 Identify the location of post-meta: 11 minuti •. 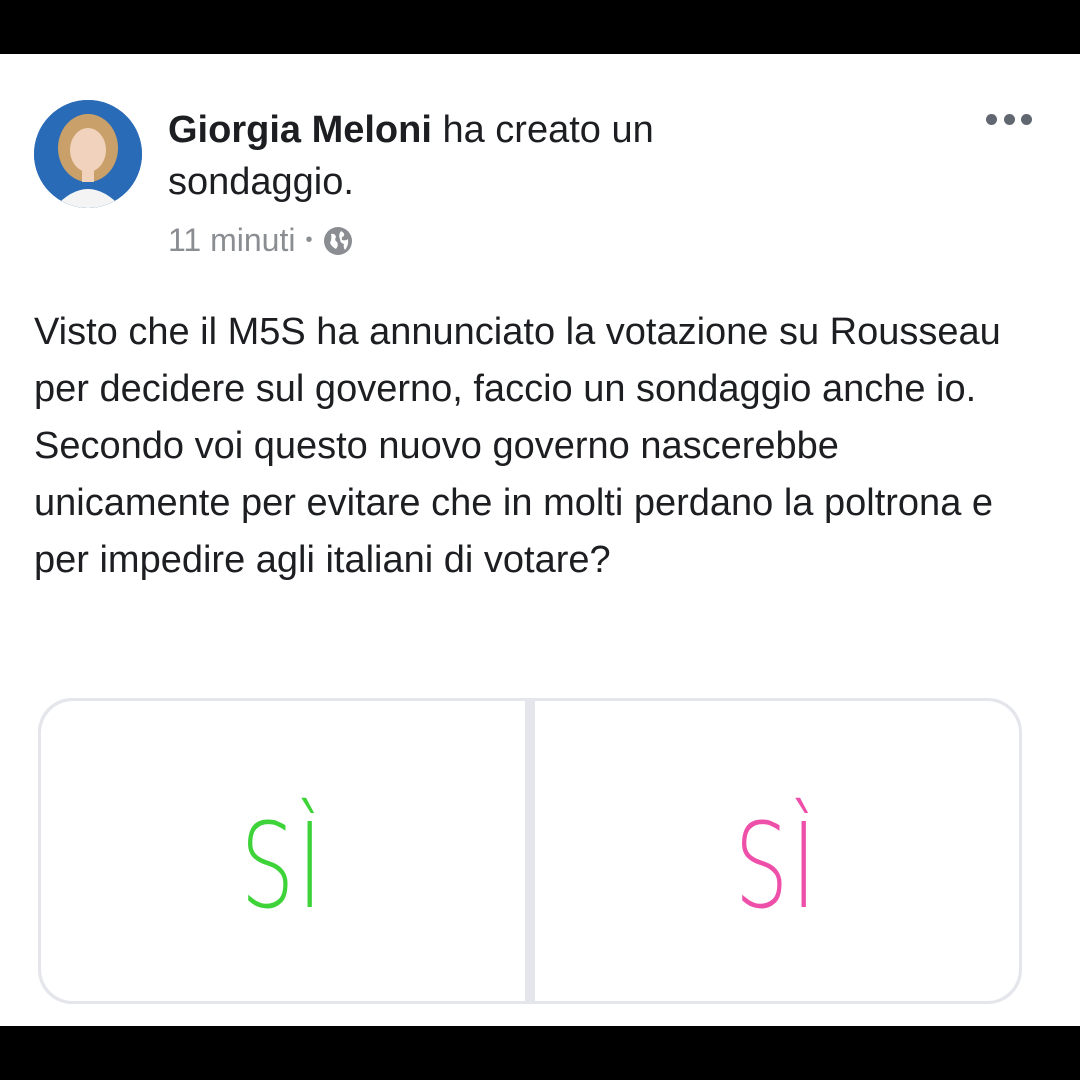
(261, 240).